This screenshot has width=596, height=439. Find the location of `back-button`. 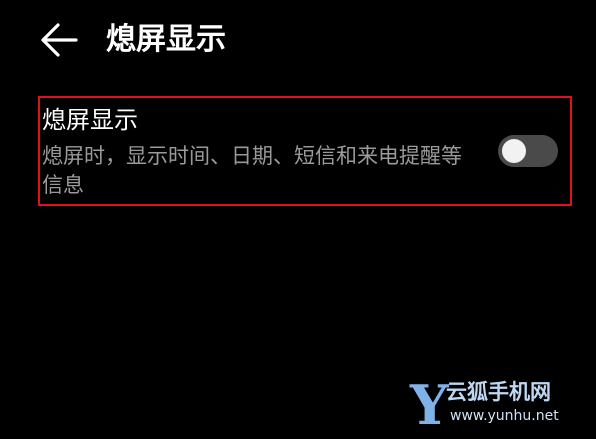

back-button is located at coordinates (59, 40).